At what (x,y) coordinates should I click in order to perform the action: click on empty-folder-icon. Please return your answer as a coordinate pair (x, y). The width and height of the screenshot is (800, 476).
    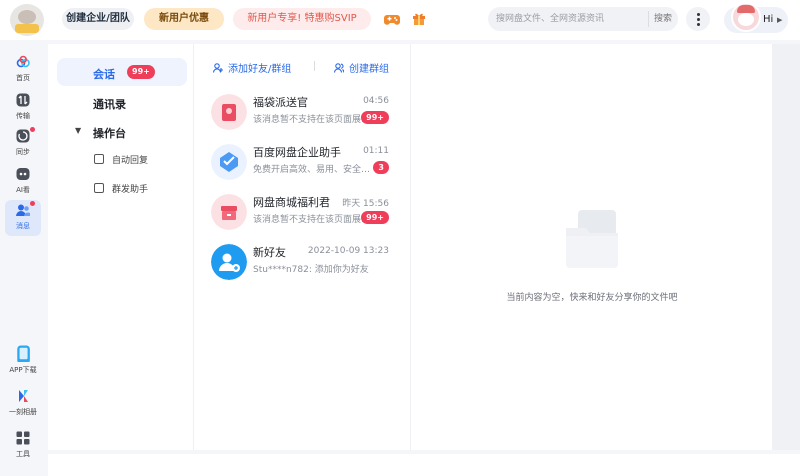
    Looking at the image, I should click on (592, 239).